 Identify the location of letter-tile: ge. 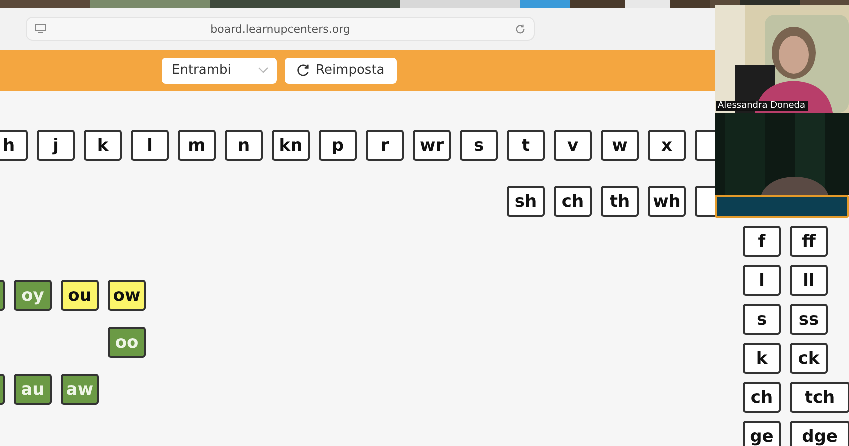
(762, 433).